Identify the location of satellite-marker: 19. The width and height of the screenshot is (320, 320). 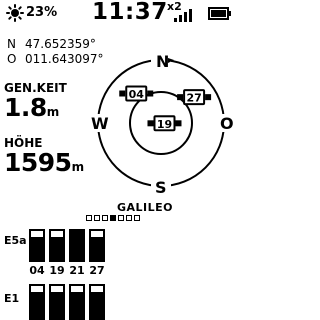
(164, 123).